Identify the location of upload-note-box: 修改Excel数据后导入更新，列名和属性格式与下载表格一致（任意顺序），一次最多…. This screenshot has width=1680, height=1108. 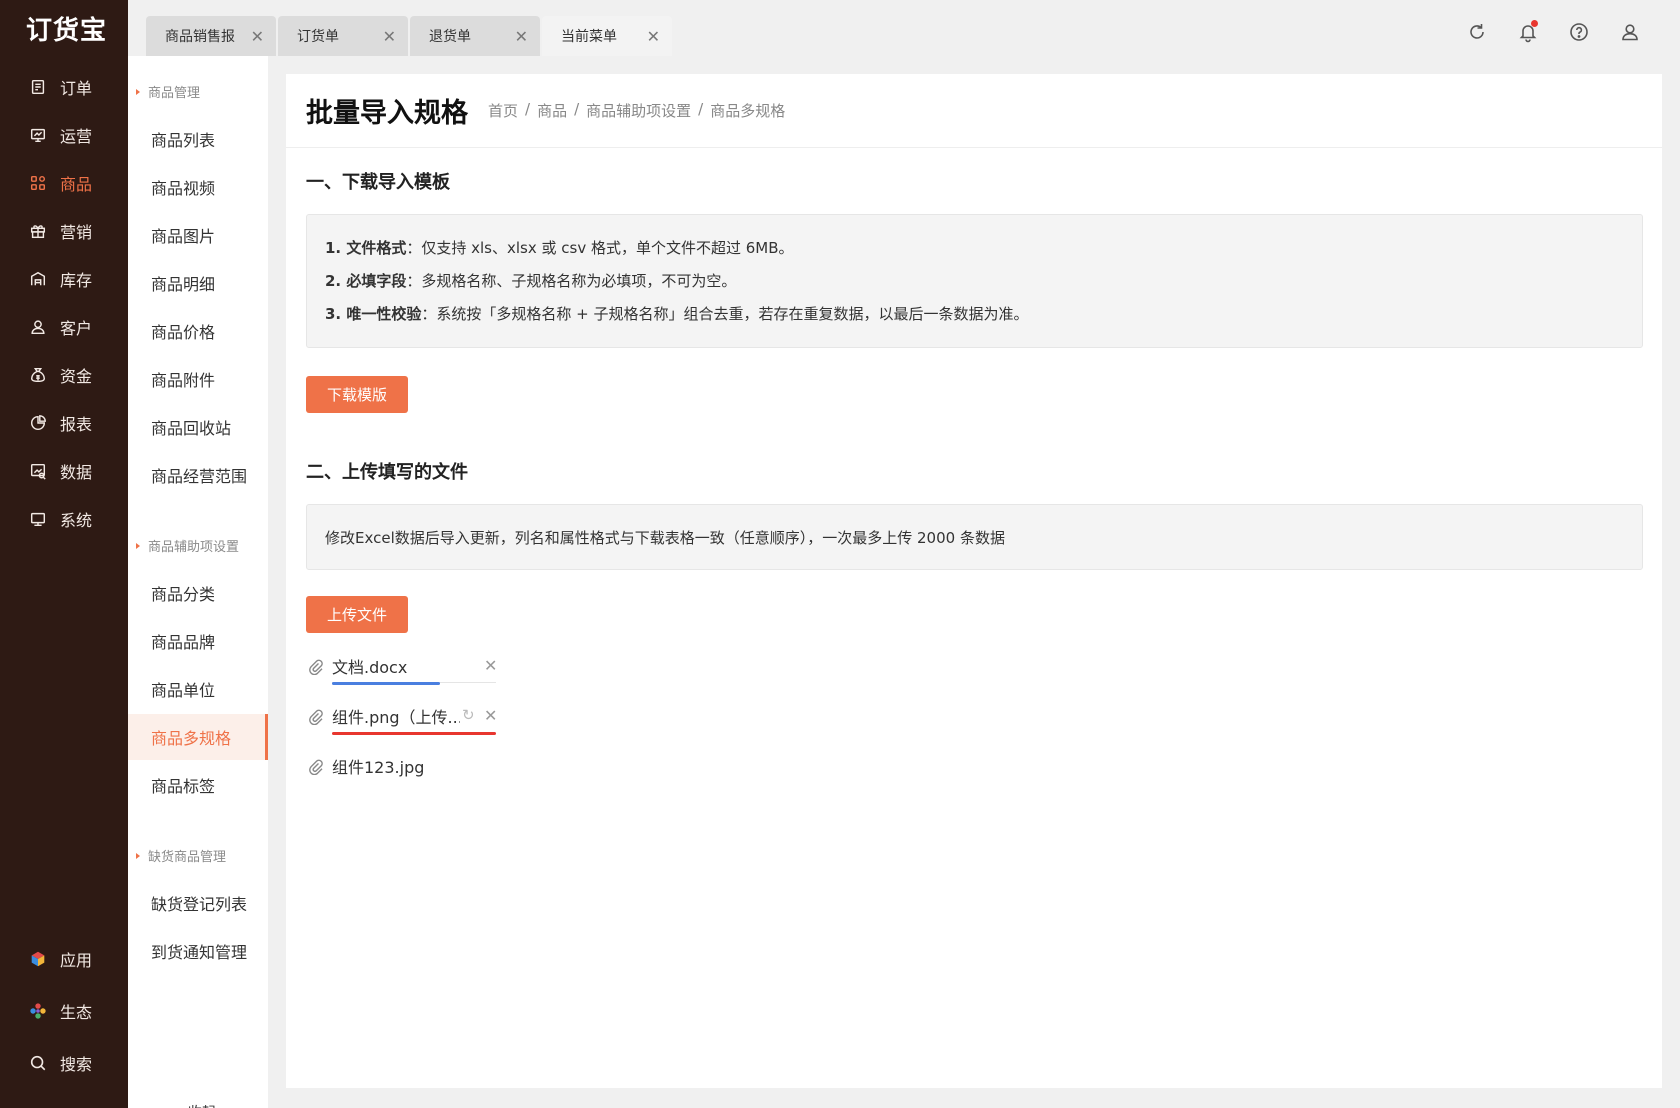
(974, 537).